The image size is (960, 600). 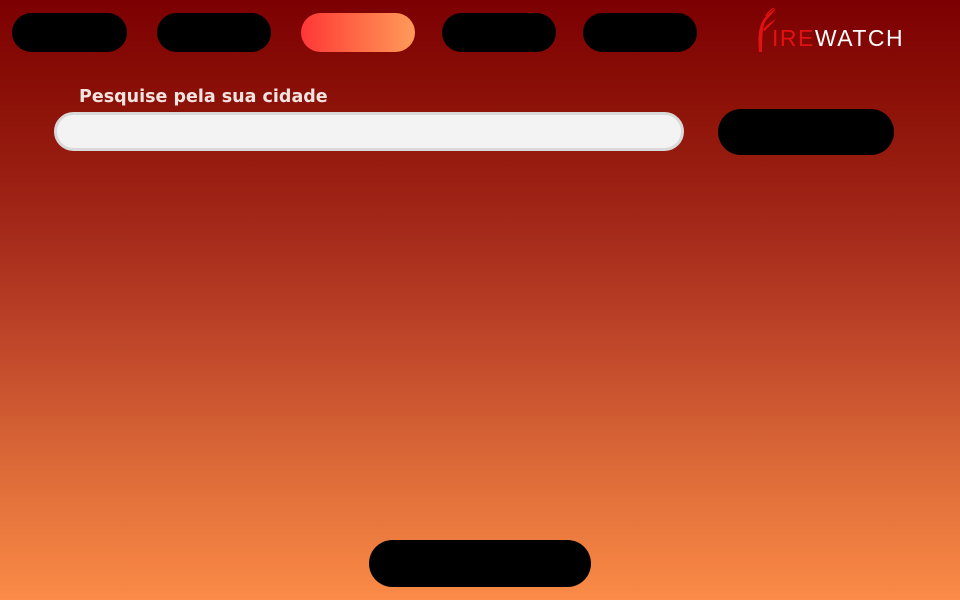 I want to click on nav-tab-3-active, so click(x=358, y=32).